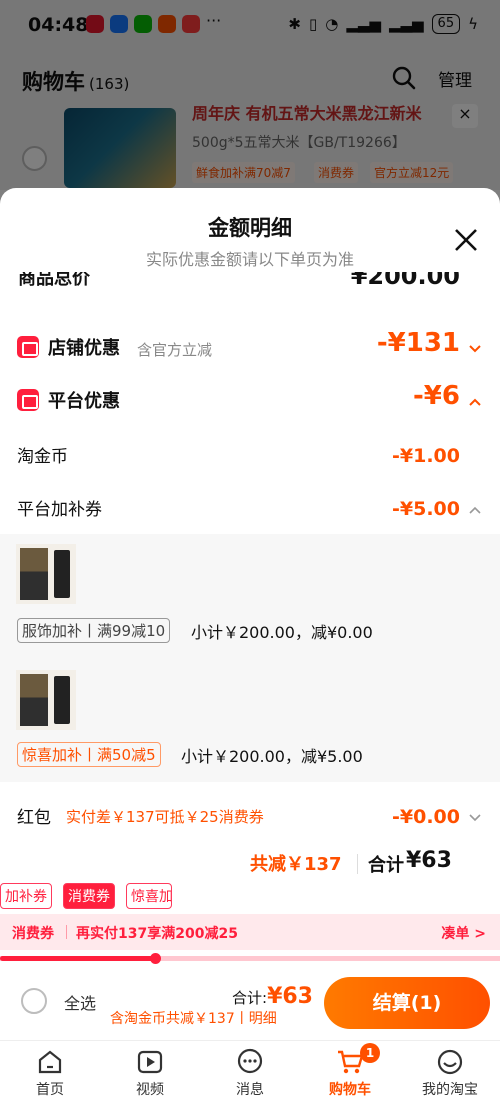 This screenshot has width=500, height=1105. I want to click on tab-label: 消息, so click(250, 1090).